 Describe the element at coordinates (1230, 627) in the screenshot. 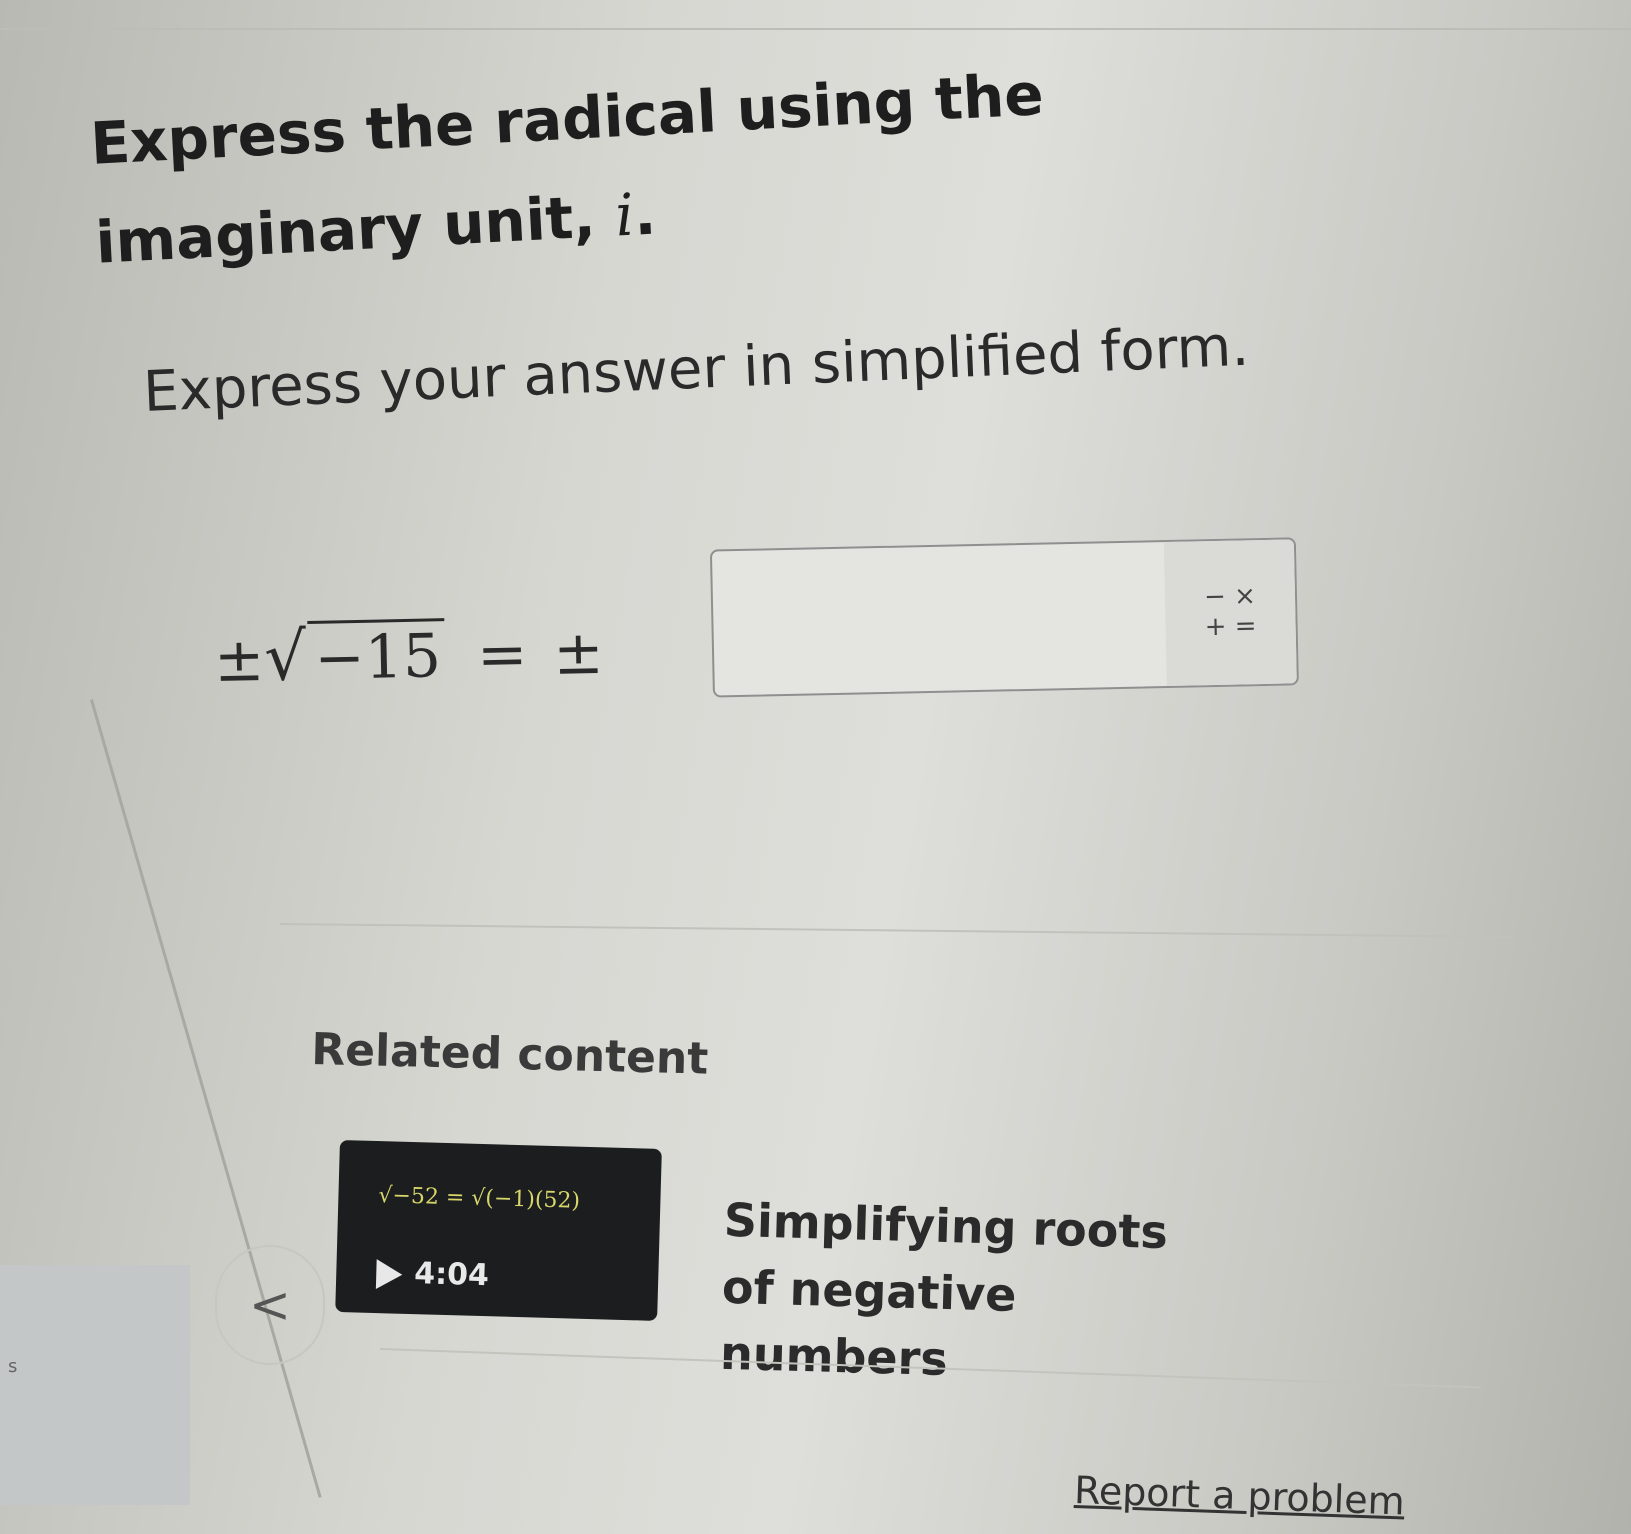

I see `keypad-icon-bottom: + =` at that location.